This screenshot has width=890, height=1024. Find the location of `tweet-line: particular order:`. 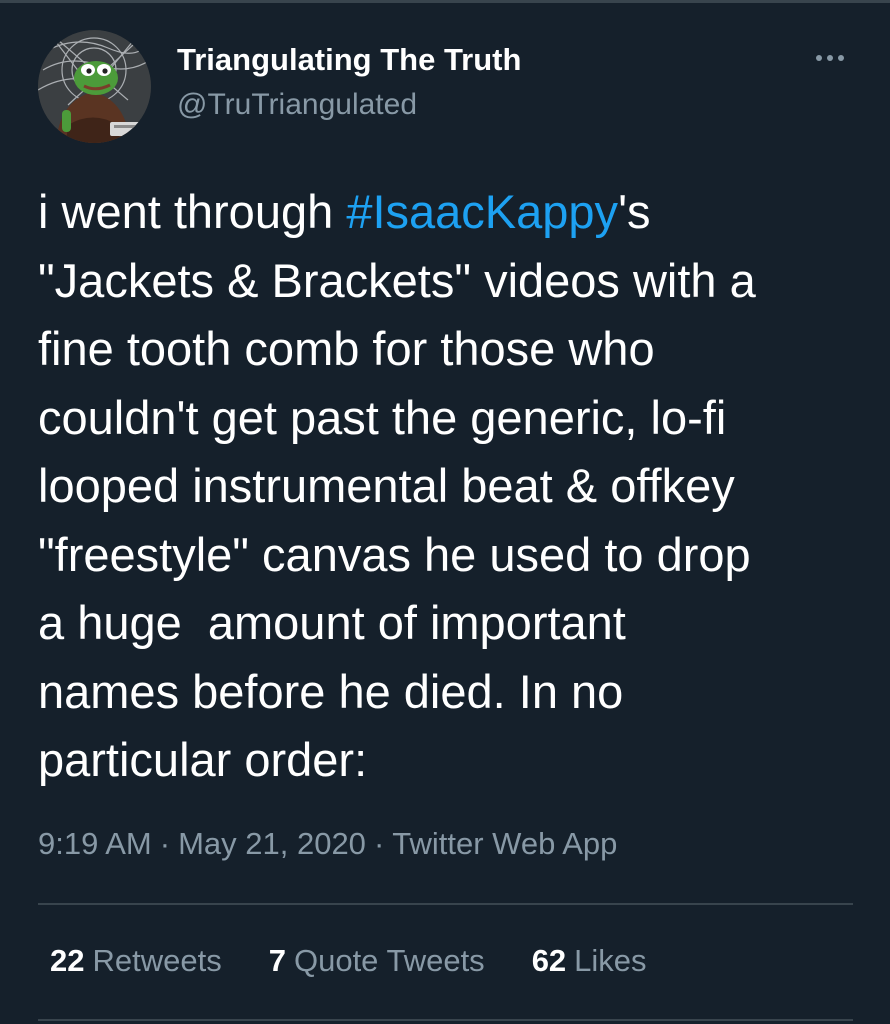

tweet-line: particular order: is located at coordinates (203, 759).